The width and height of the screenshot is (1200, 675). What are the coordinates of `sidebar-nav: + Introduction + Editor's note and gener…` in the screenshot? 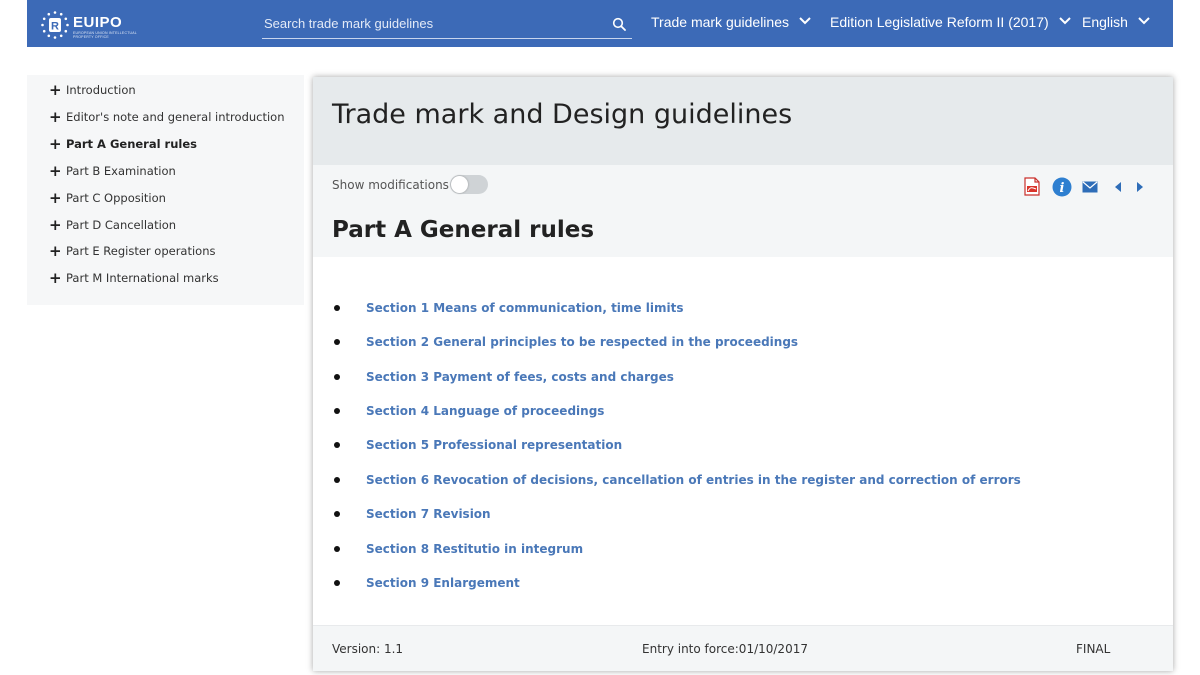 It's located at (165, 190).